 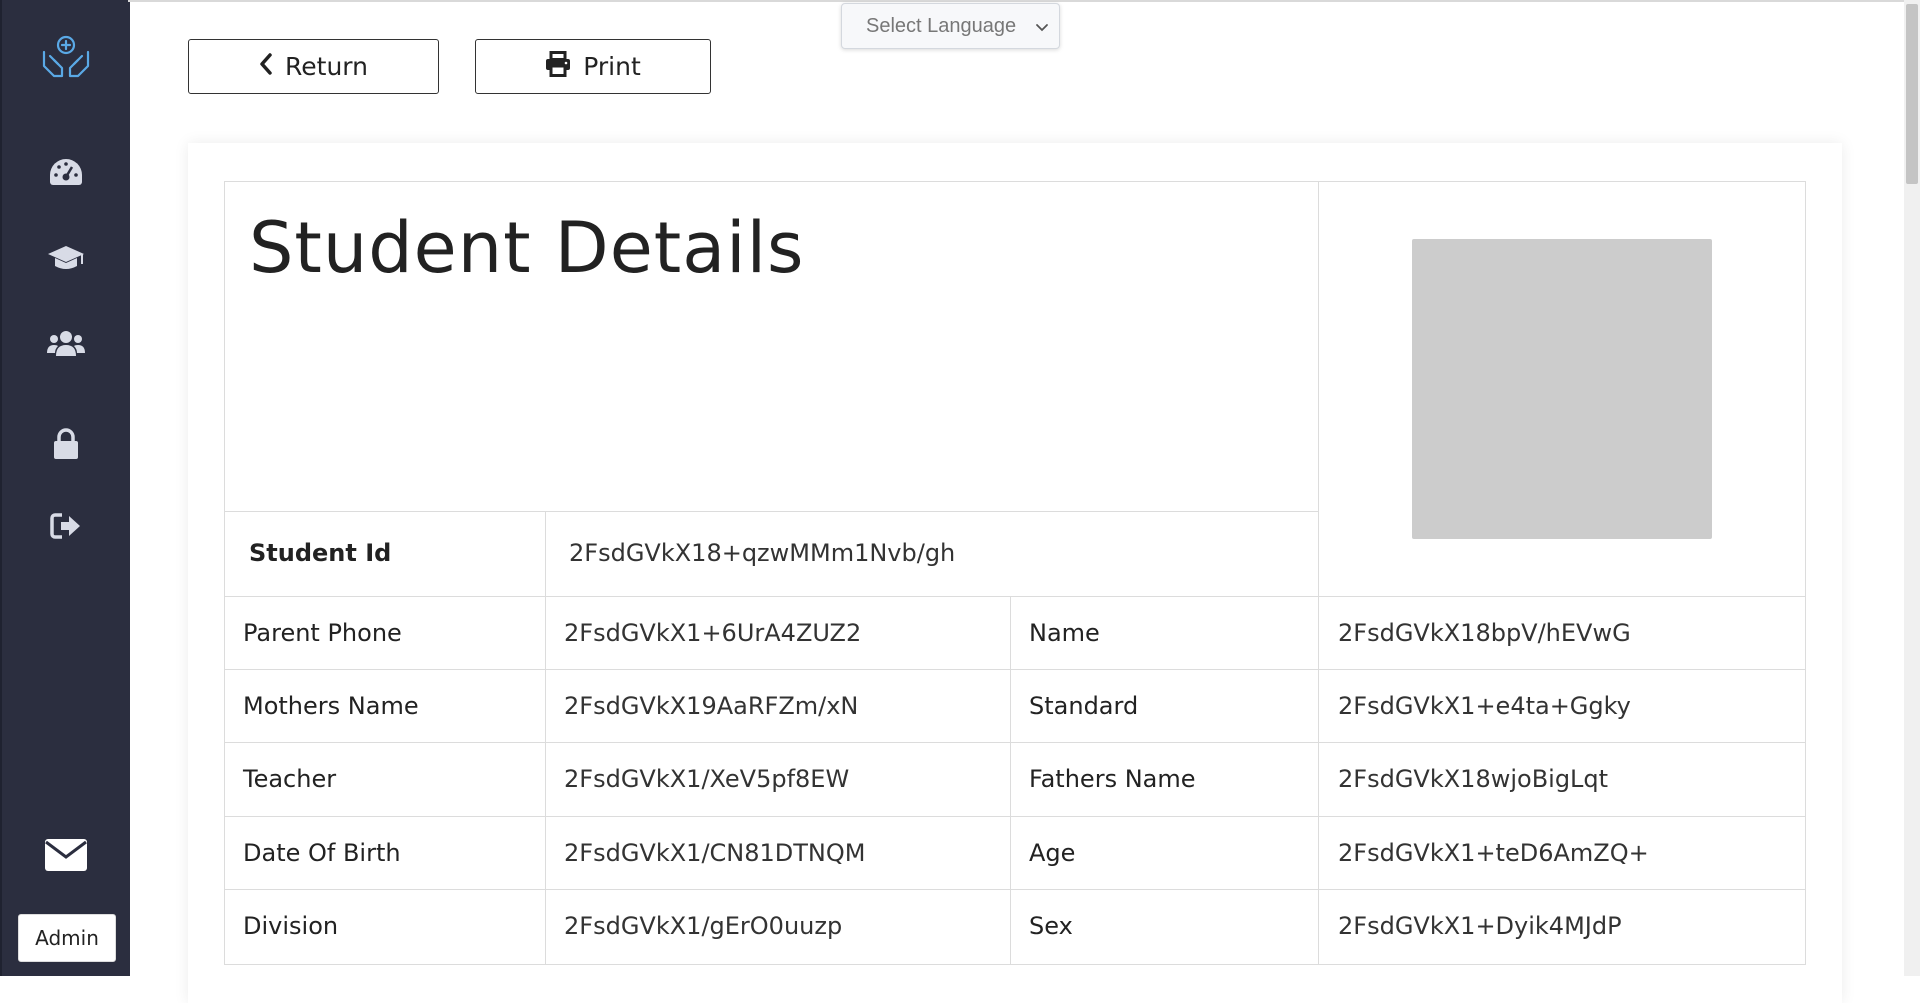 I want to click on users-group-icon, so click(x=66, y=343).